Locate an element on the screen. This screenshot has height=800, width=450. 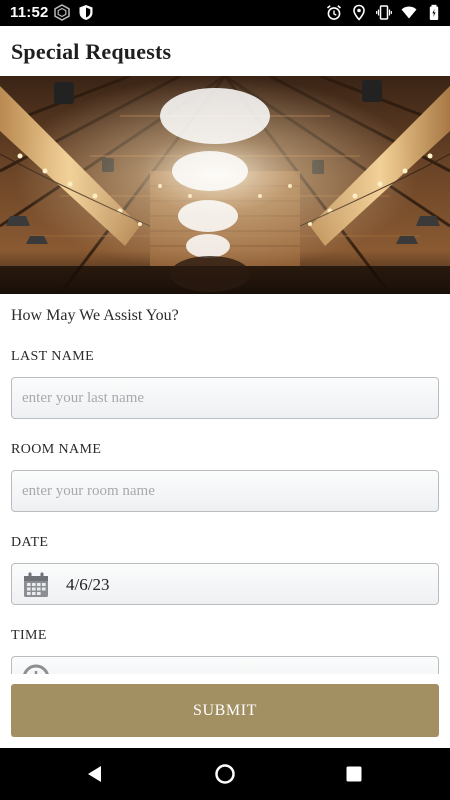
home-icon is located at coordinates (225, 774).